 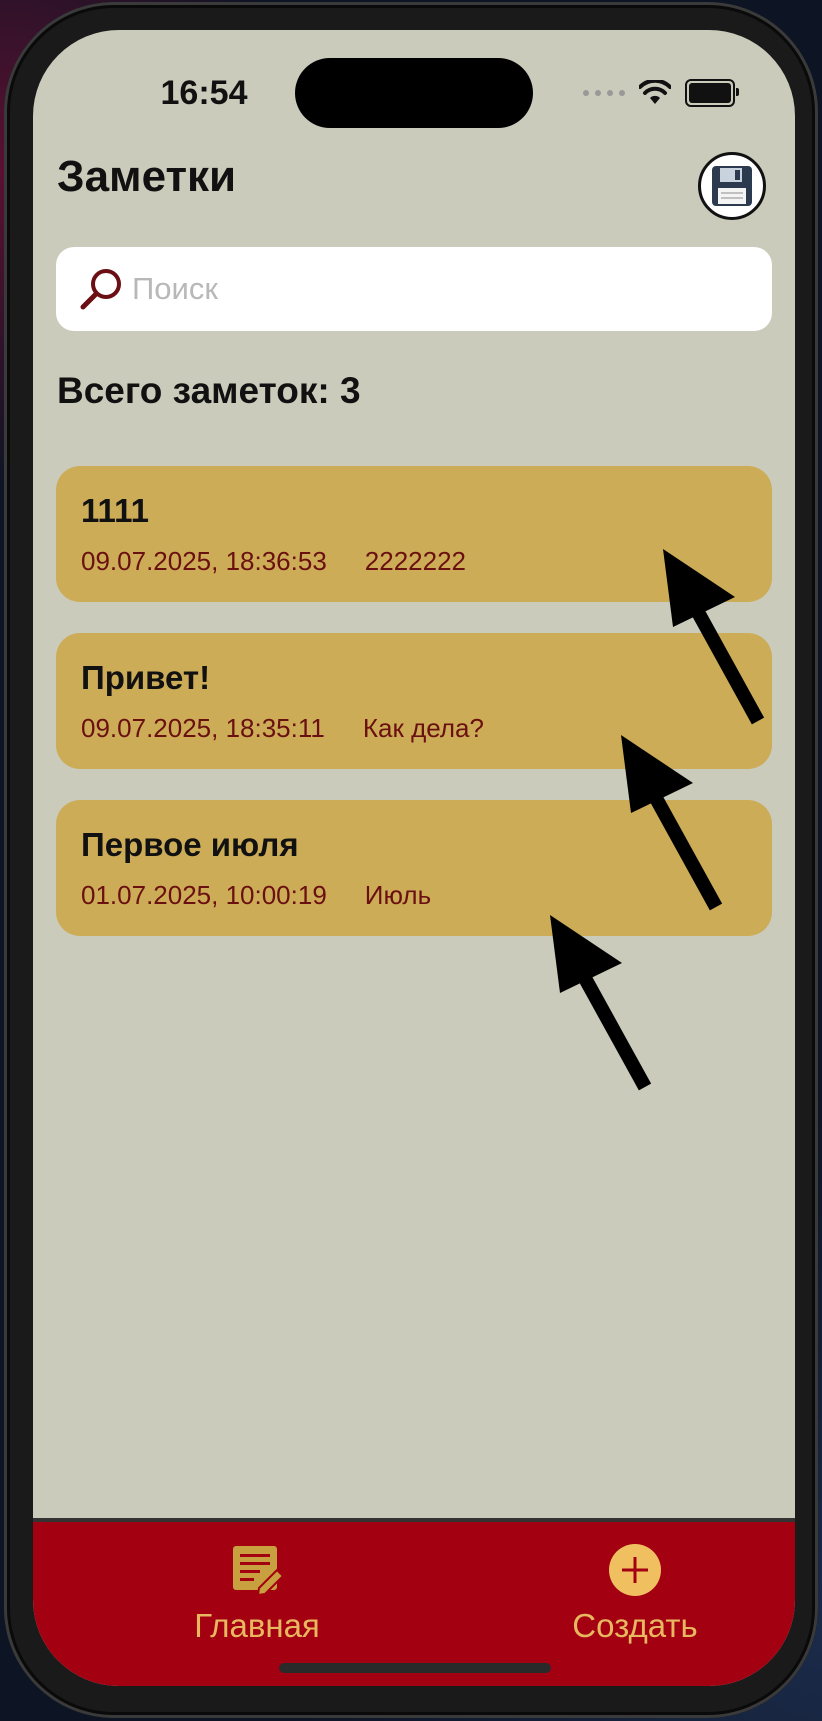 I want to click on tab-home-label: Главная, so click(x=257, y=1625).